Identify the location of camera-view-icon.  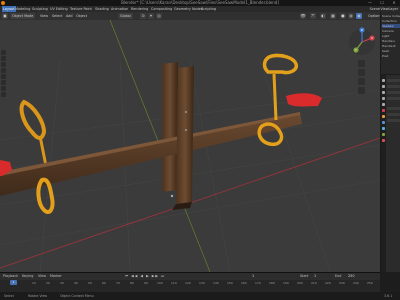
(361, 81).